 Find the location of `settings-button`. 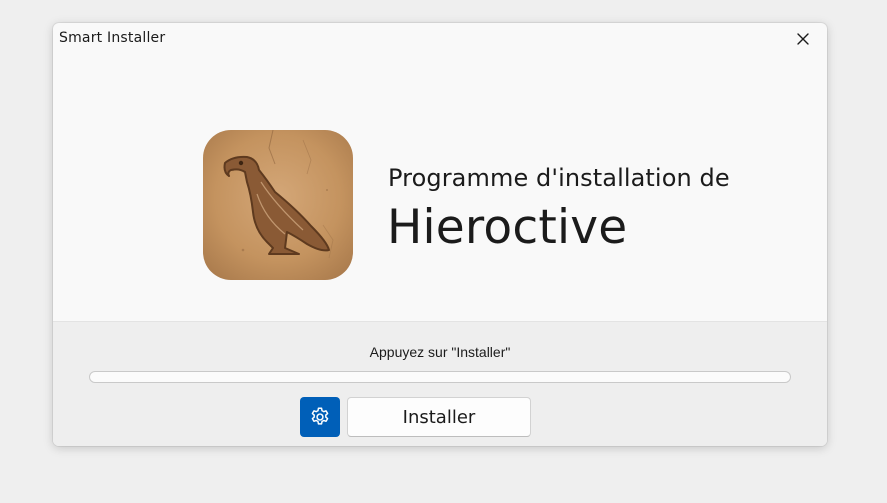

settings-button is located at coordinates (320, 417).